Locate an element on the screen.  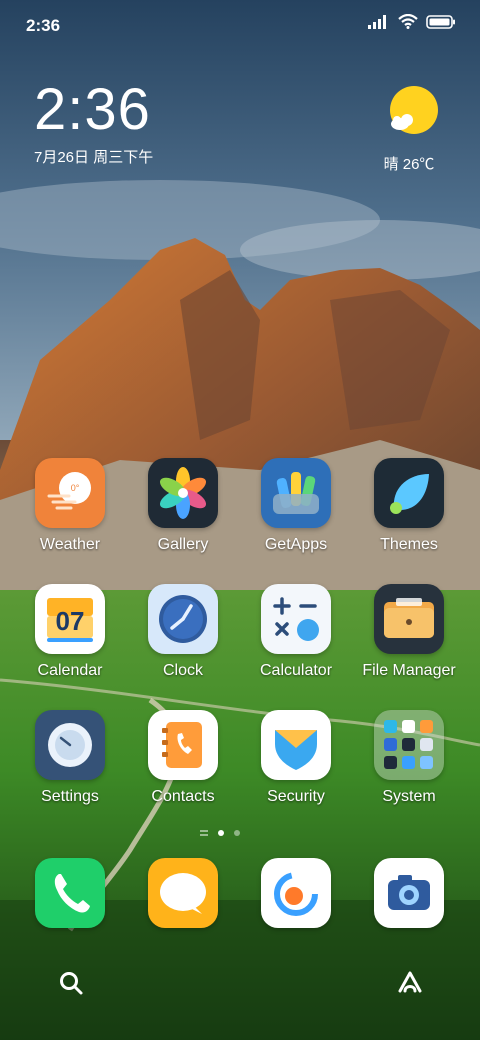
app-label: GetApps is located at coordinates (296, 544).